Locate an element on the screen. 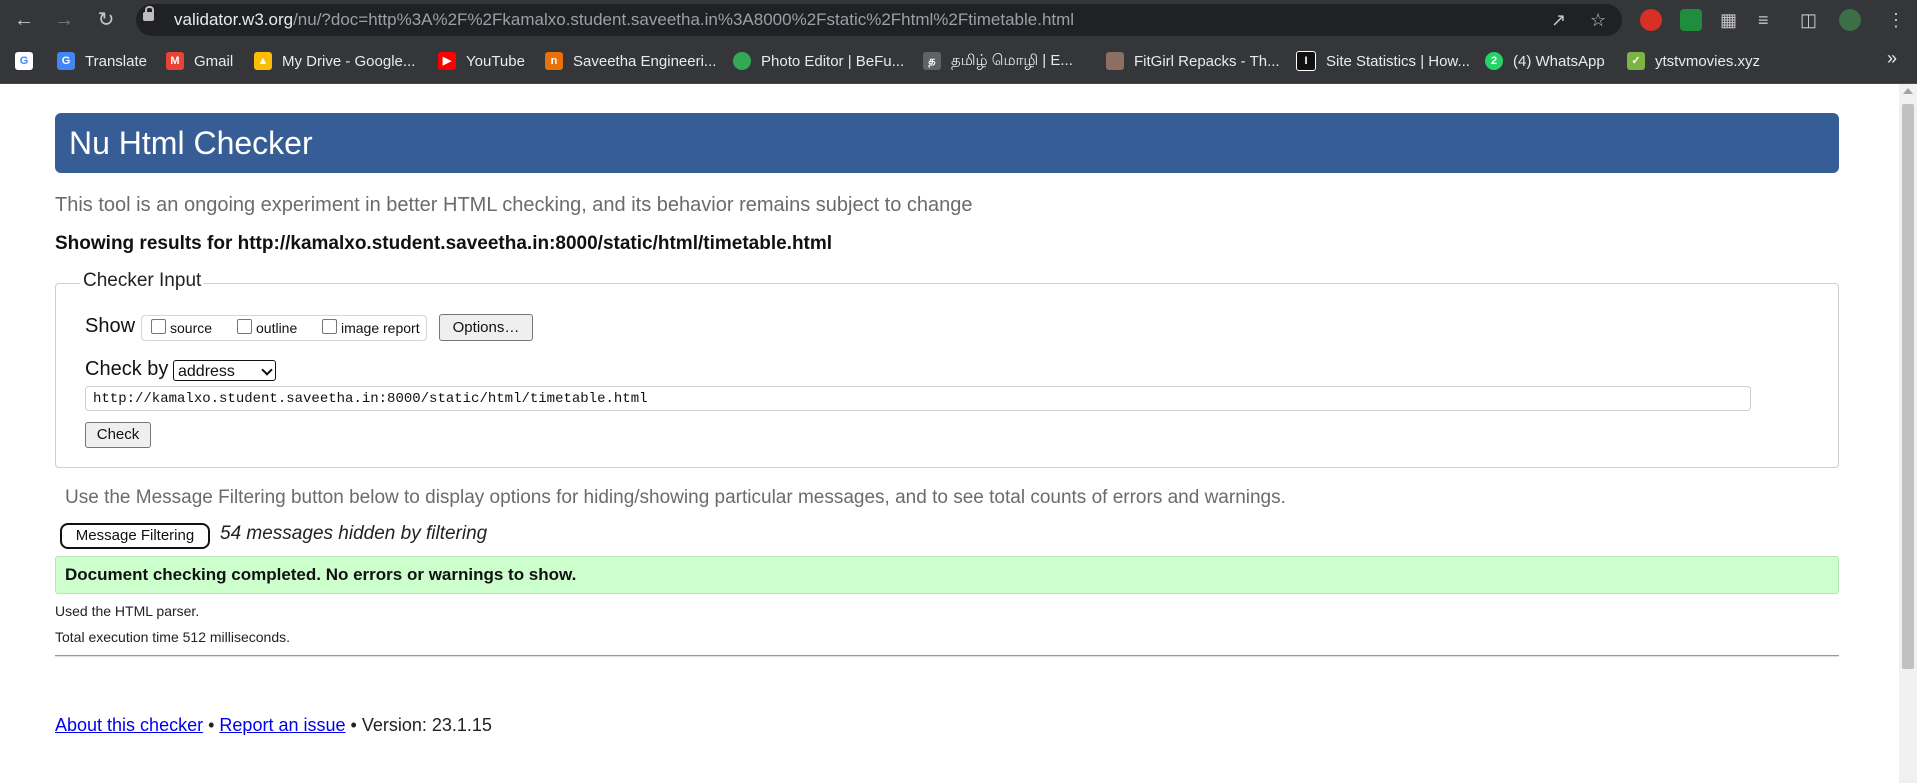  outline-checkbox is located at coordinates (244, 326).